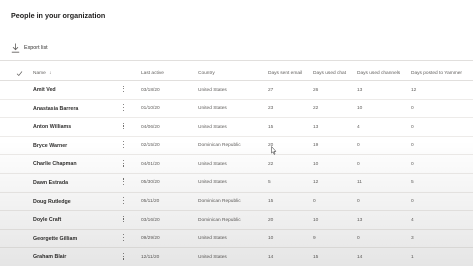 The height and width of the screenshot is (266, 473). Describe the element at coordinates (378, 73) in the screenshot. I see `column-header-days-channels: Days used channels` at that location.